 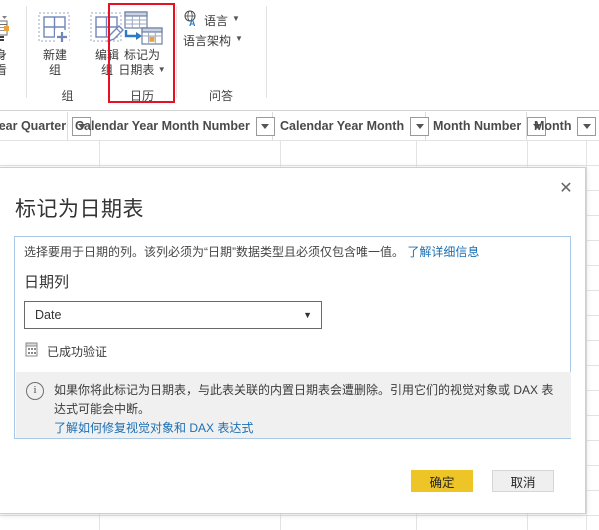 I want to click on column-header-month: Month, so click(x=563, y=126).